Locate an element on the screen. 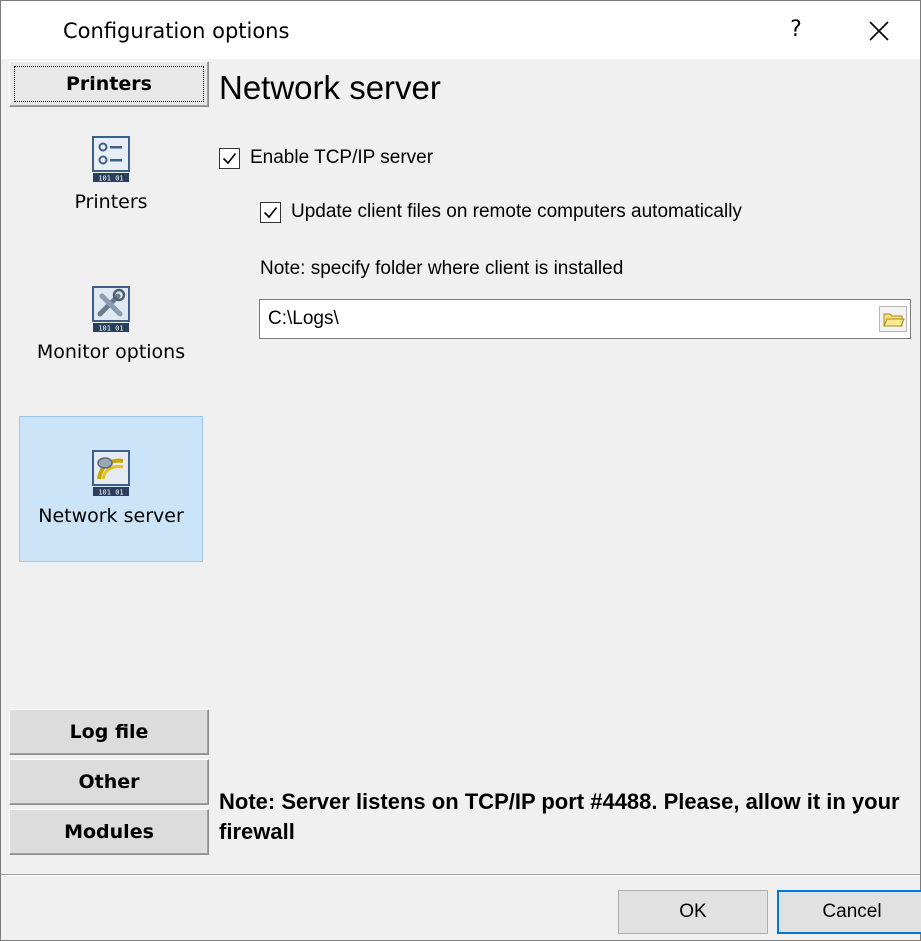 This screenshot has height=941, width=921. printer-list-icon: 101 01 is located at coordinates (111, 159).